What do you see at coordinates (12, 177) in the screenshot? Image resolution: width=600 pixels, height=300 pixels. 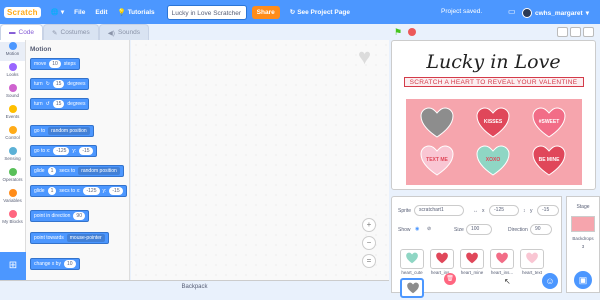 I see `category-operators: Operators` at bounding box center [12, 177].